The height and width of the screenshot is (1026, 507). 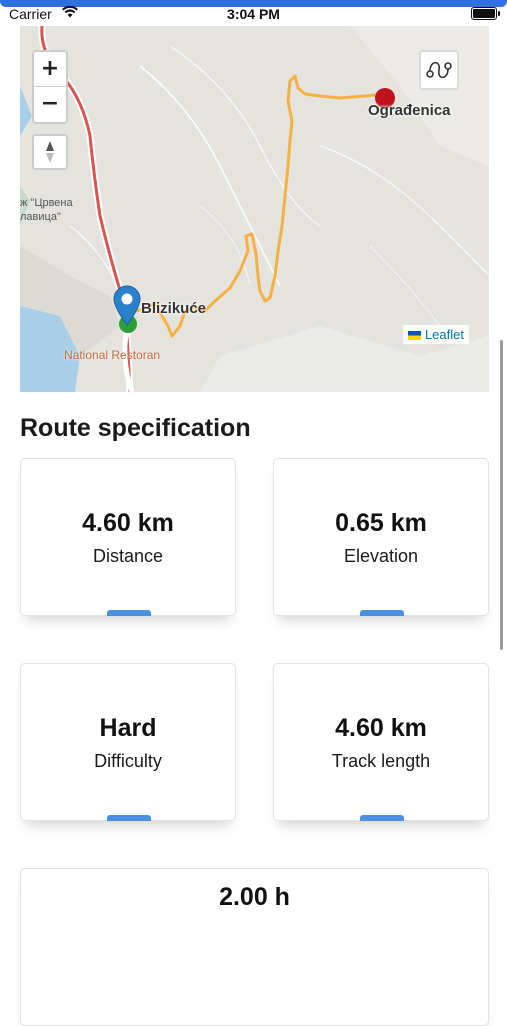 I want to click on card-label: Track length, so click(x=381, y=761).